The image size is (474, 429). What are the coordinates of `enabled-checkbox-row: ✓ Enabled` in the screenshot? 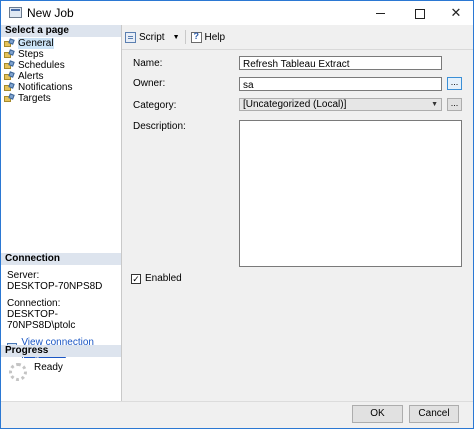 It's located at (156, 278).